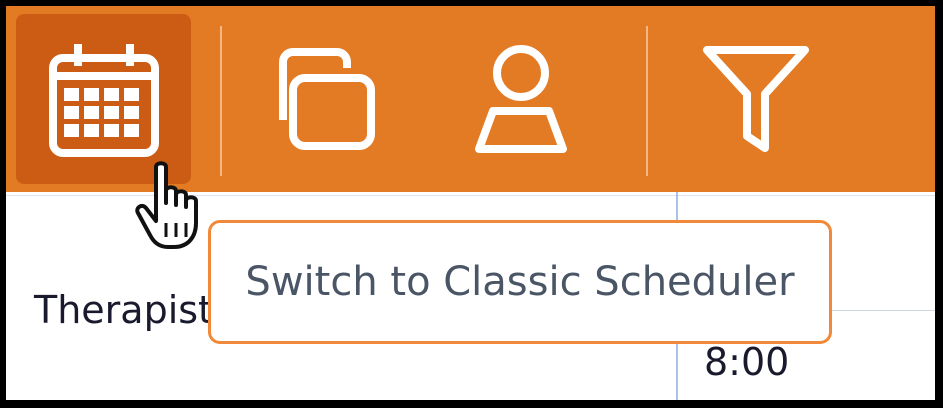  What do you see at coordinates (166, 205) in the screenshot?
I see `hand-pointer-cursor-icon` at bounding box center [166, 205].